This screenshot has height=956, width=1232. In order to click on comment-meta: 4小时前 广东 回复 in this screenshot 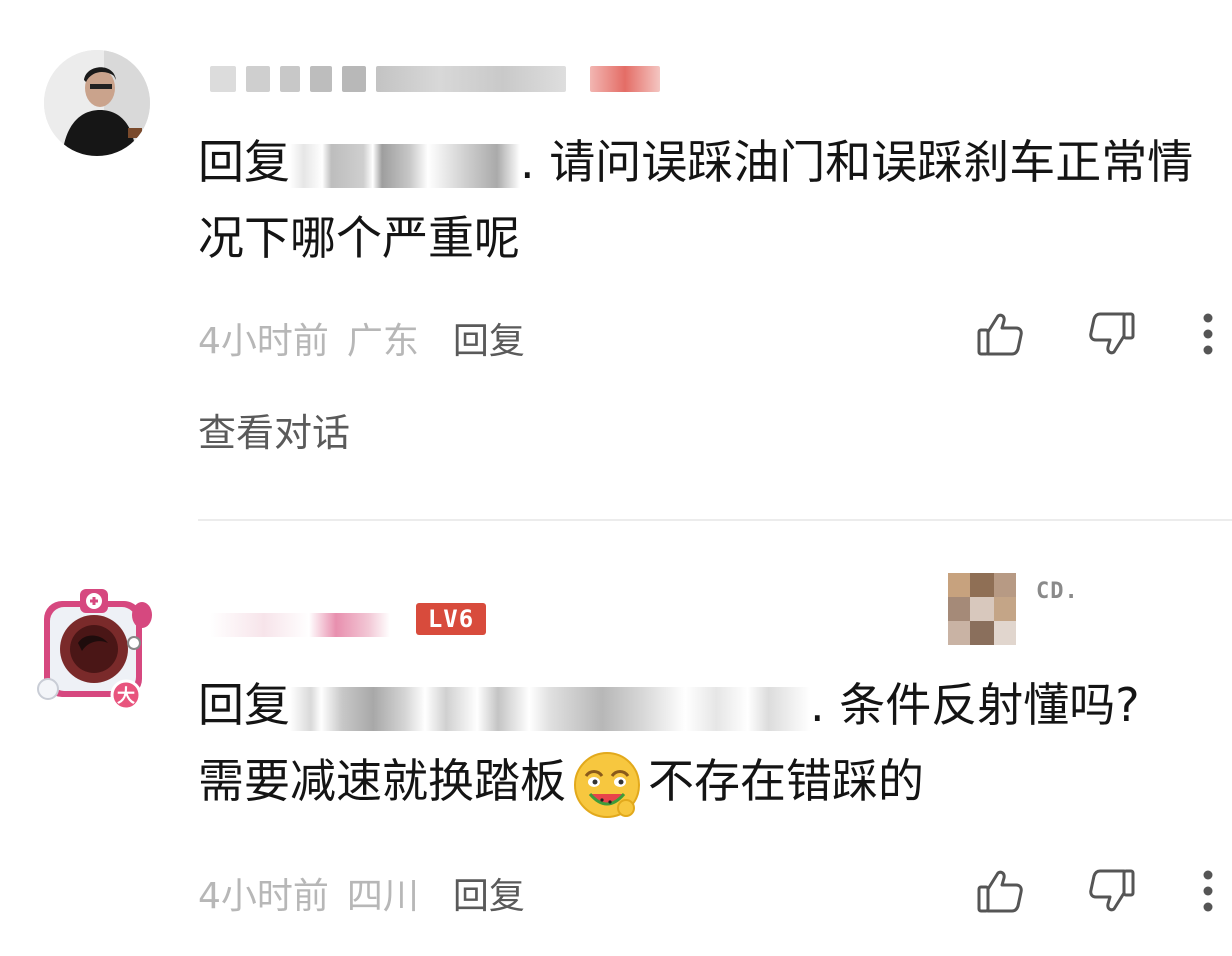, I will do `click(361, 338)`.